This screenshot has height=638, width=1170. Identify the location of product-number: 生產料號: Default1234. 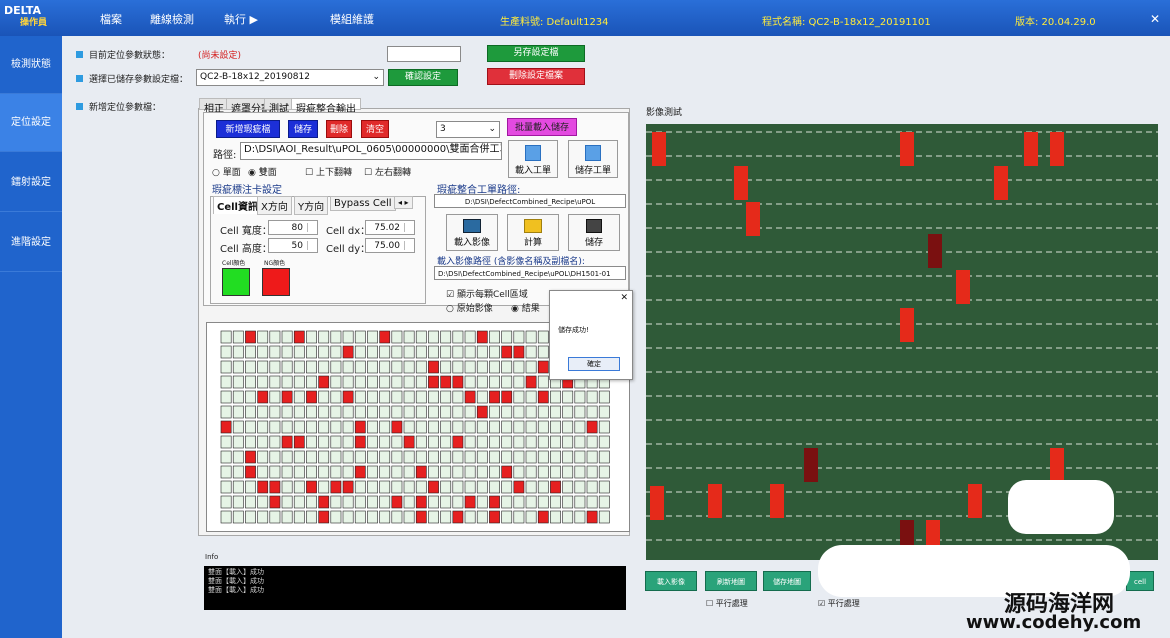
(554, 22).